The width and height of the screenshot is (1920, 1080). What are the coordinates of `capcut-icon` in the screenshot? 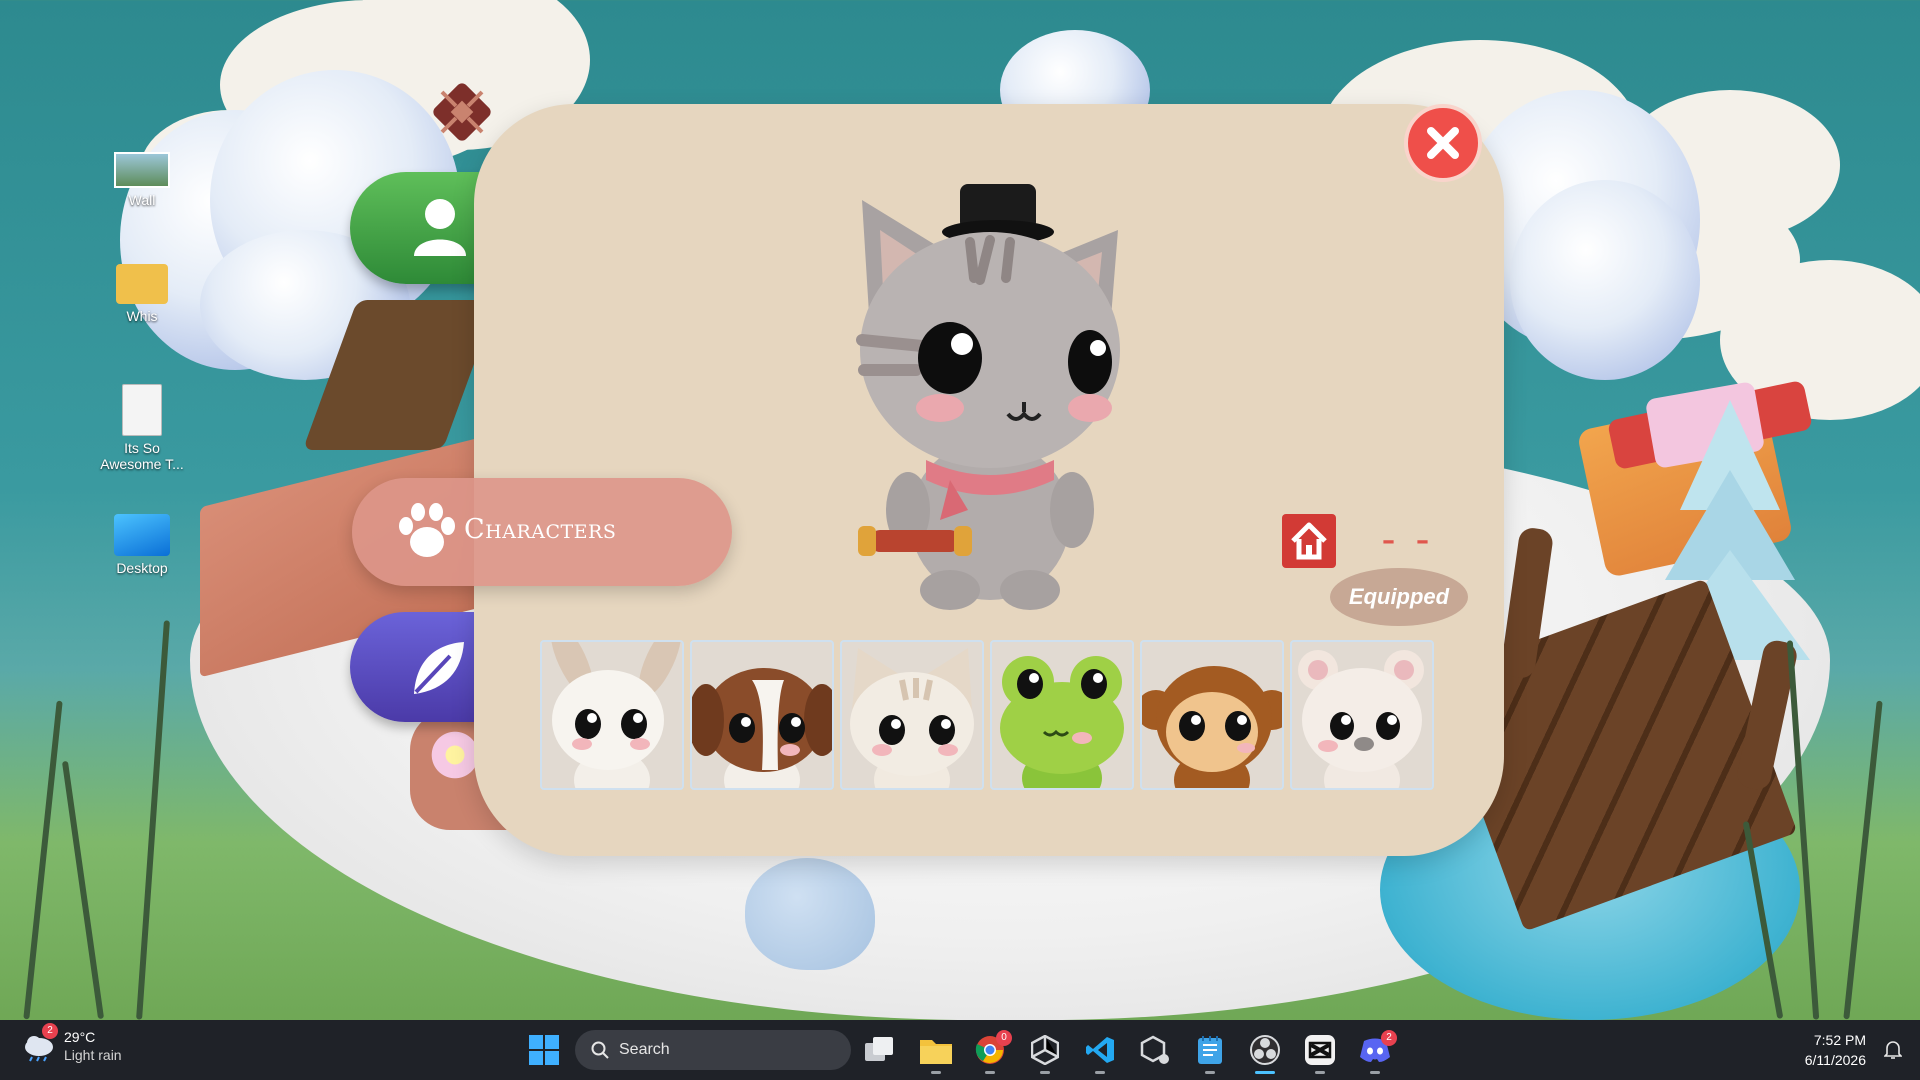 It's located at (1320, 1050).